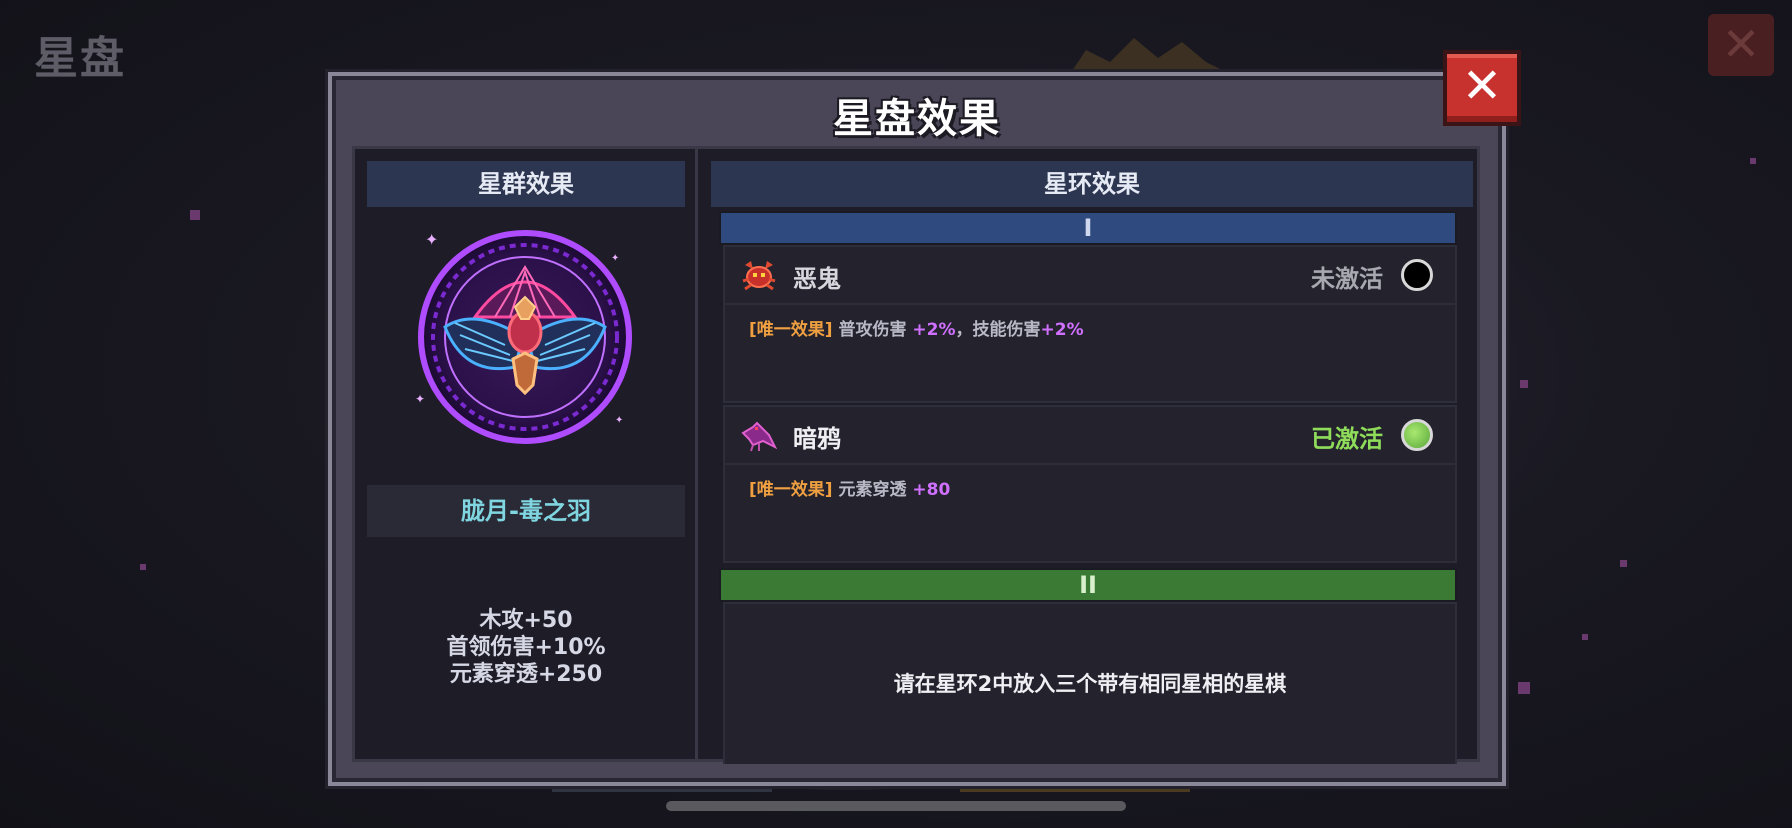 This screenshot has width=1792, height=828. Describe the element at coordinates (1417, 435) in the screenshot. I see `active-status-icon` at that location.